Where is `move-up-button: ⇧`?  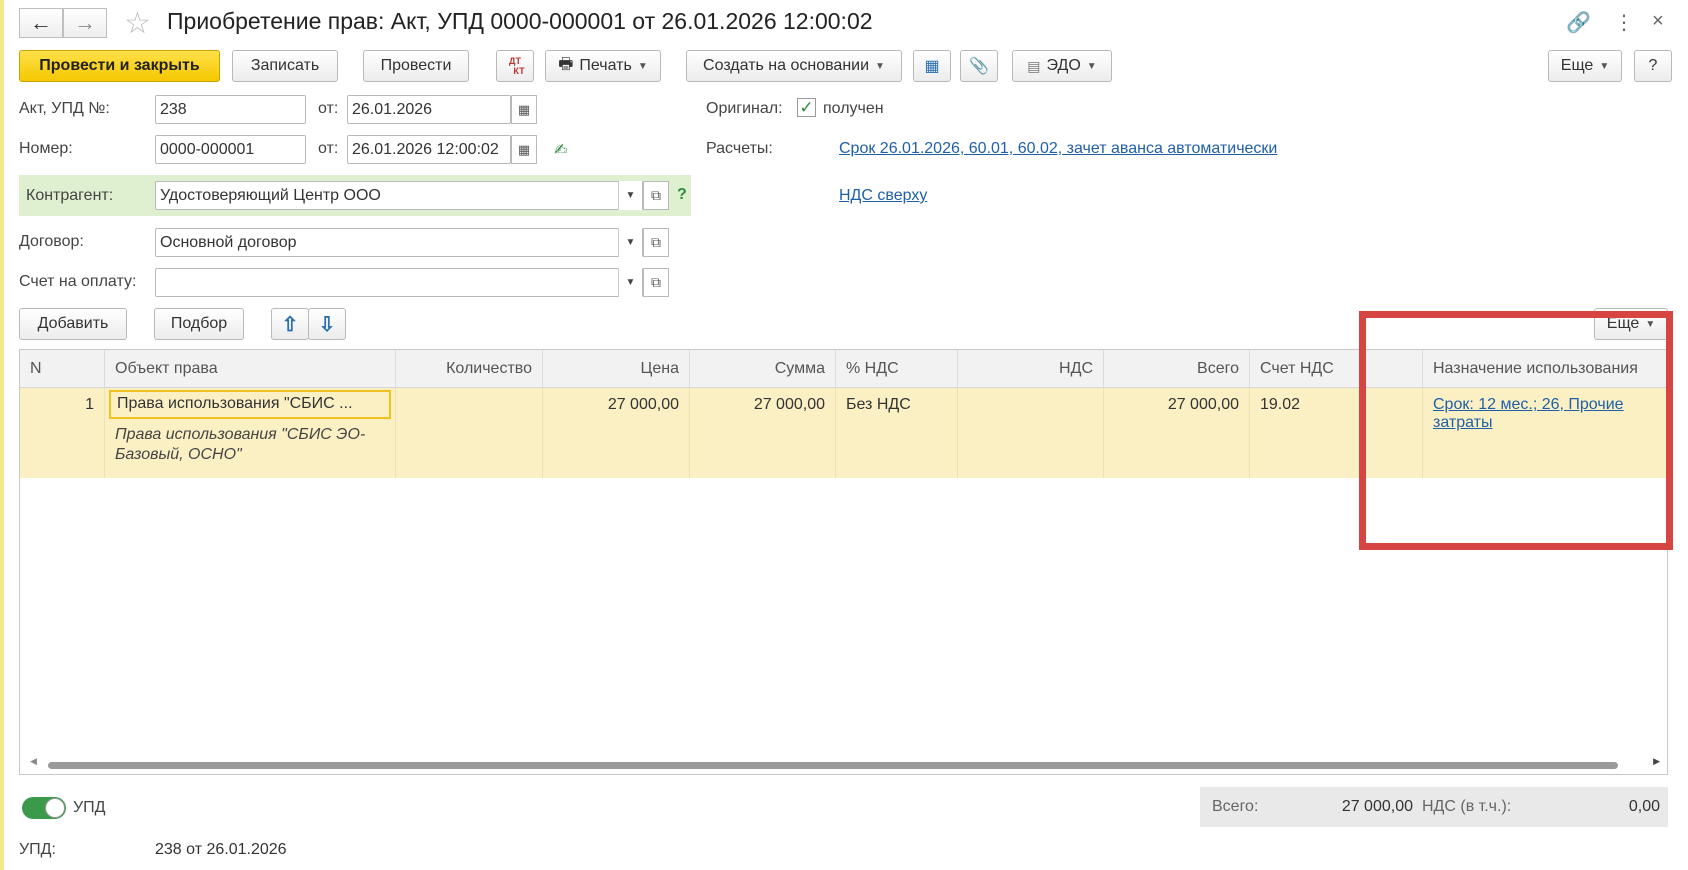 move-up-button: ⇧ is located at coordinates (290, 324).